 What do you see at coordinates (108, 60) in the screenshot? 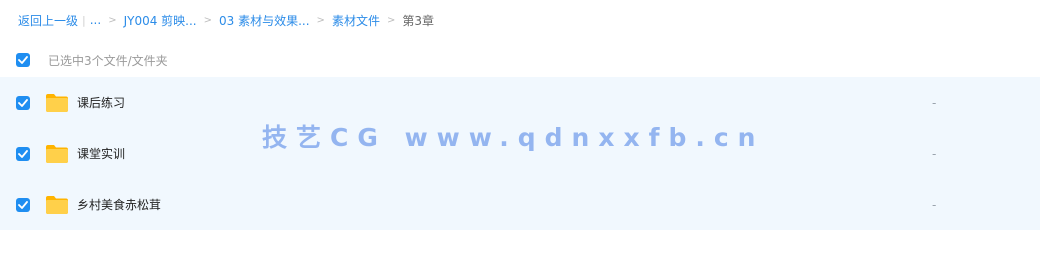
I see `selection-count-label: 已选中3个文件/文件夹` at bounding box center [108, 60].